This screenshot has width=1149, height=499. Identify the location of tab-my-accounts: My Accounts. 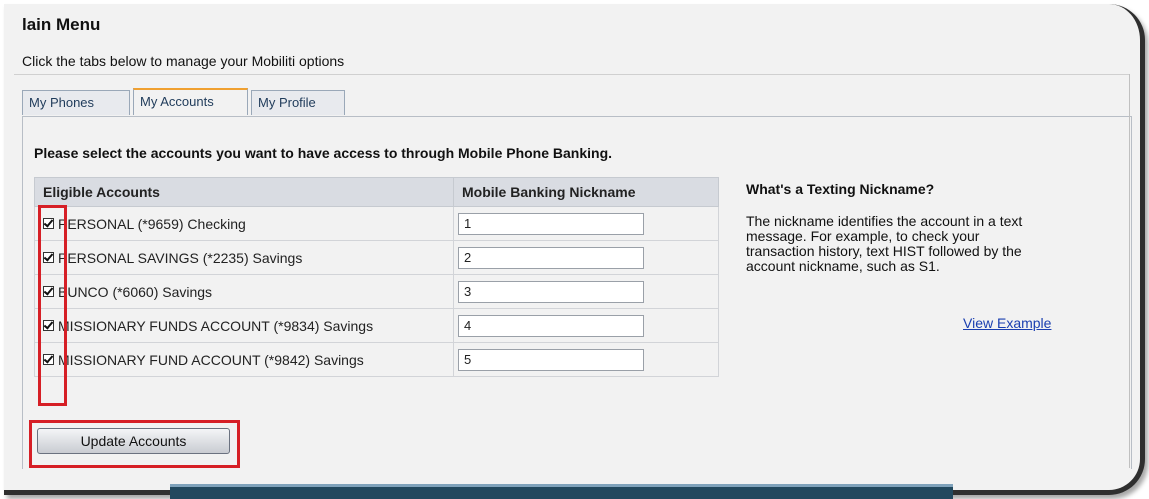
(190, 101).